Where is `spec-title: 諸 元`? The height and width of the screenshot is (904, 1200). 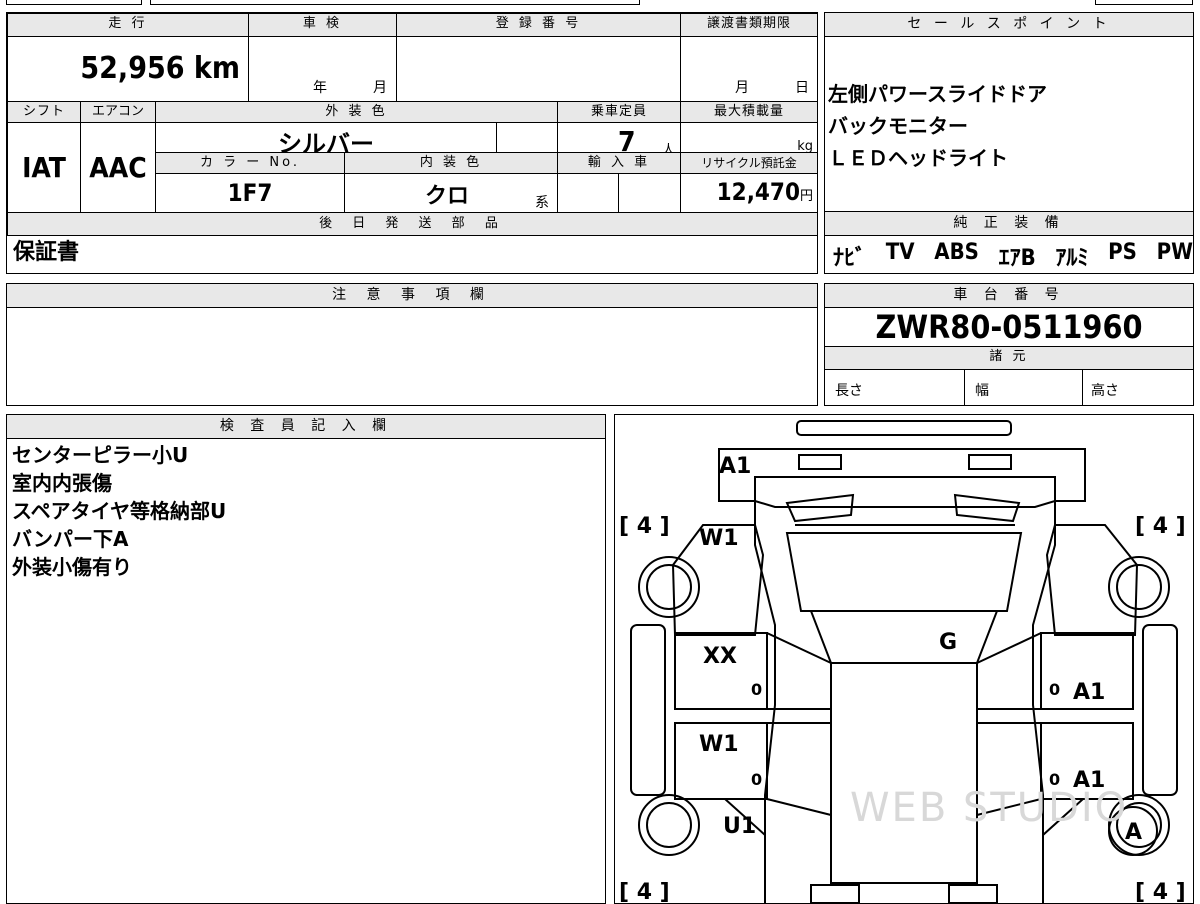
spec-title: 諸 元 is located at coordinates (1009, 358).